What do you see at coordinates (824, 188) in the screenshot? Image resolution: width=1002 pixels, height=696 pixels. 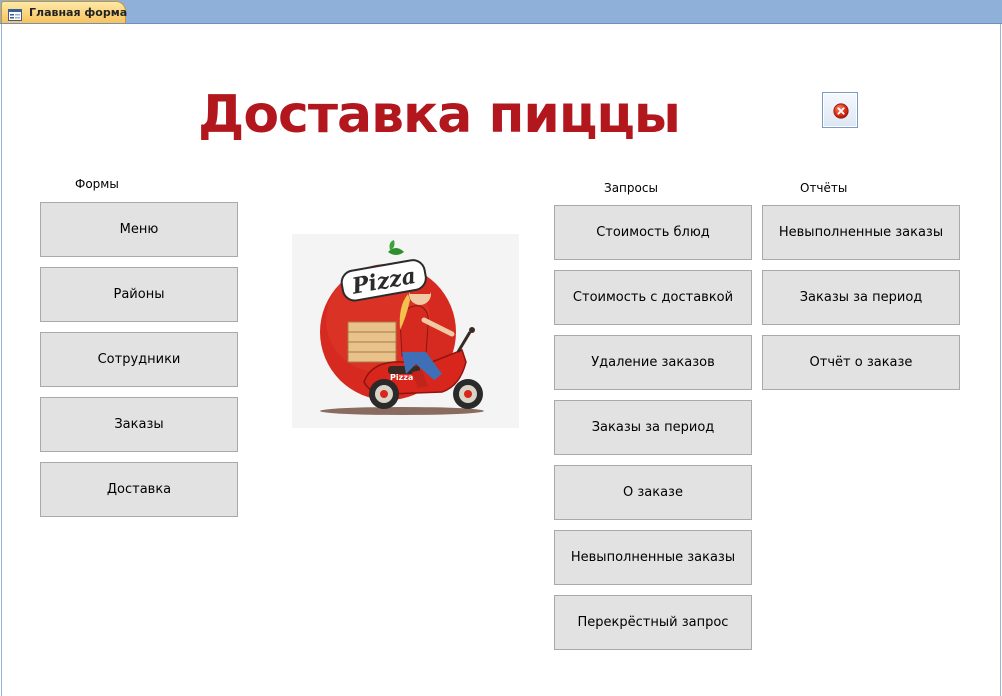 I see `reports-section-label: Отчёты` at bounding box center [824, 188].